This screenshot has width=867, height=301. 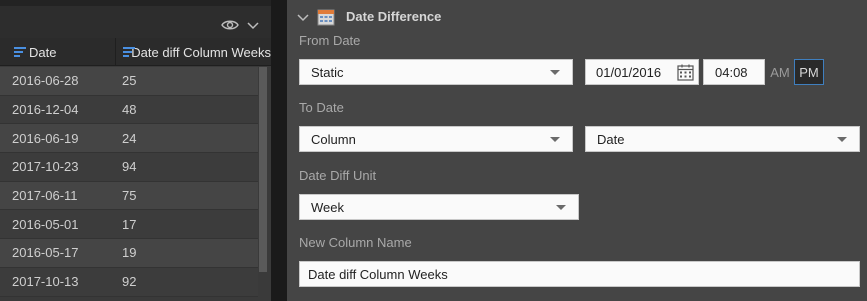 I want to click on table-row: 2016-05-01 17, so click(x=129, y=225).